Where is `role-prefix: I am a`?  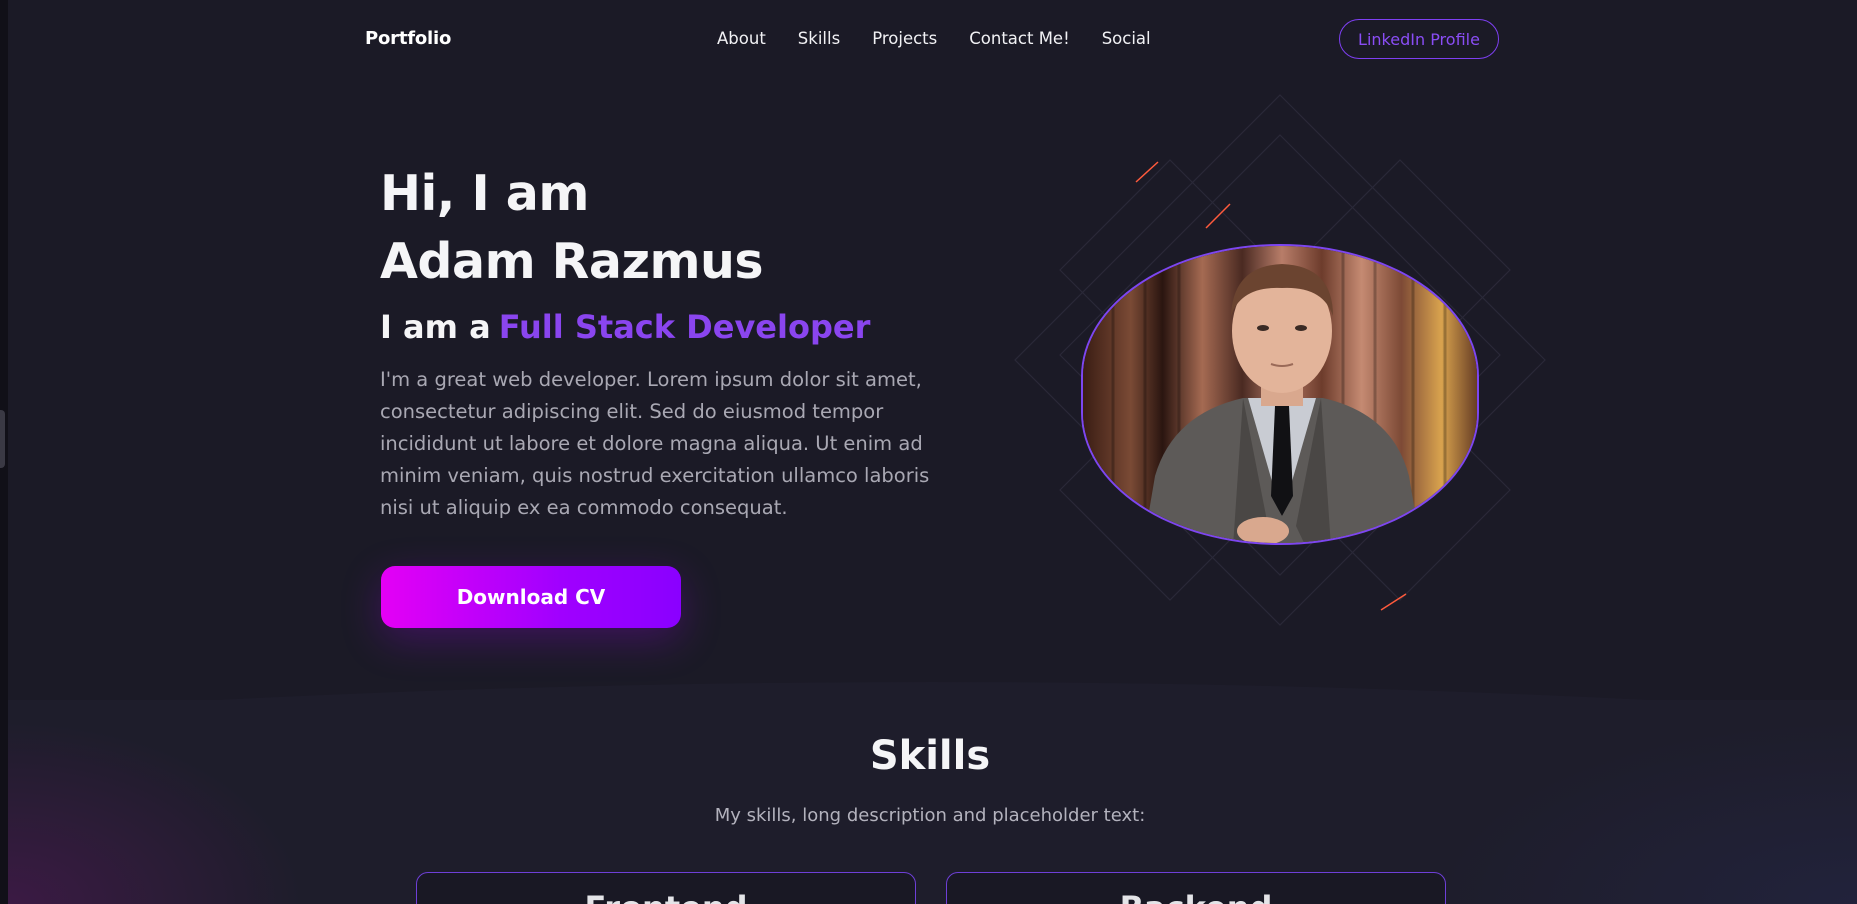
role-prefix: I am a is located at coordinates (435, 327).